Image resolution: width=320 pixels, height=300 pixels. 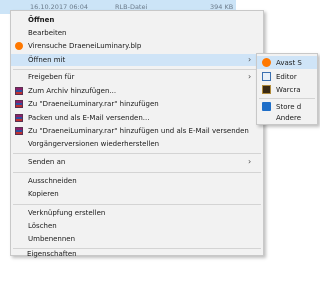 I want to click on submenu-item-label: Warcra, so click(x=288, y=90).